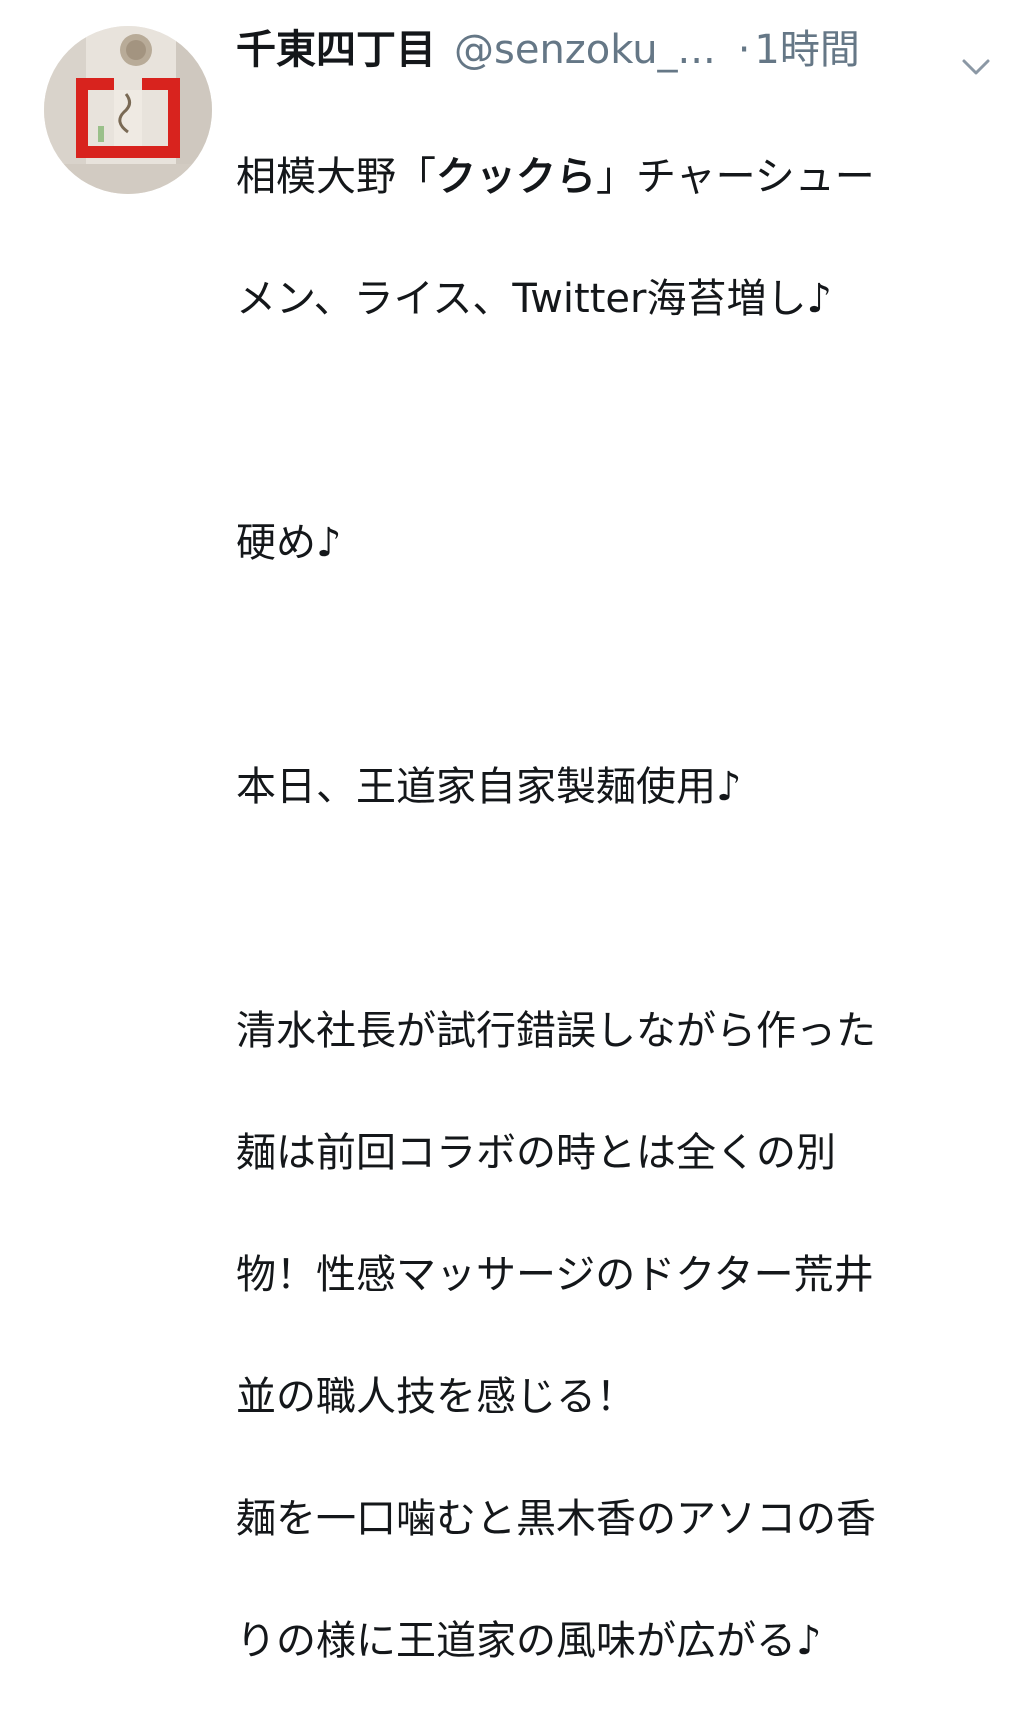 Image resolution: width=1024 pixels, height=1733 pixels. I want to click on tweet-line: 麺を一口噛むと黒木香のアソコの香, so click(556, 1519).